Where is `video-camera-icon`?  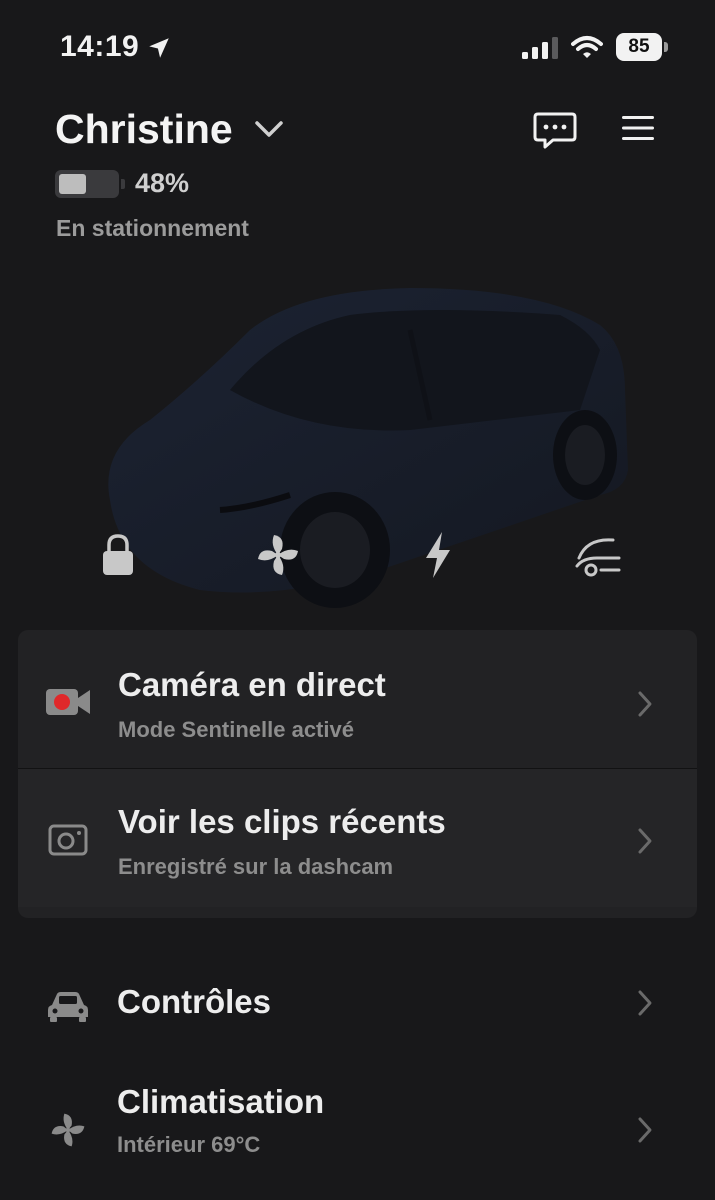 video-camera-icon is located at coordinates (68, 702).